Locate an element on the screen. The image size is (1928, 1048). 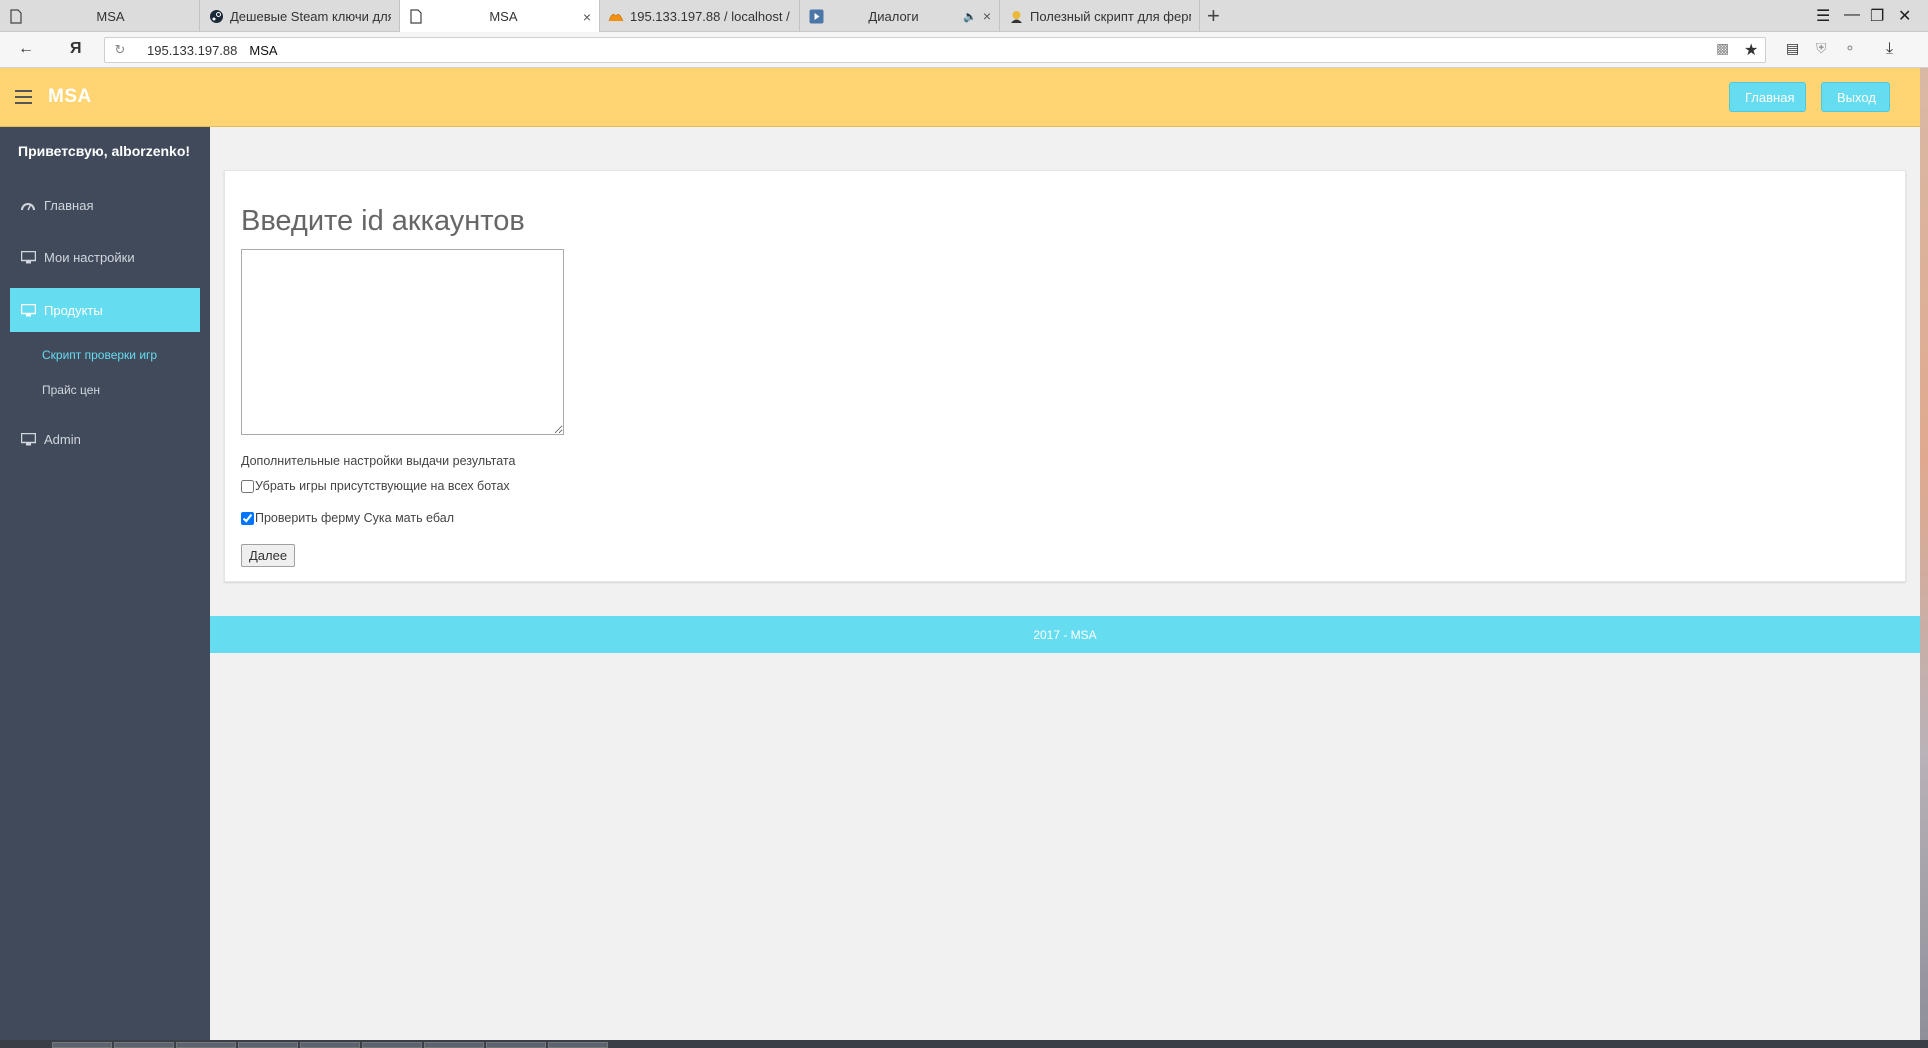
browser-tab: Диалоги 🔈 × is located at coordinates (900, 16).